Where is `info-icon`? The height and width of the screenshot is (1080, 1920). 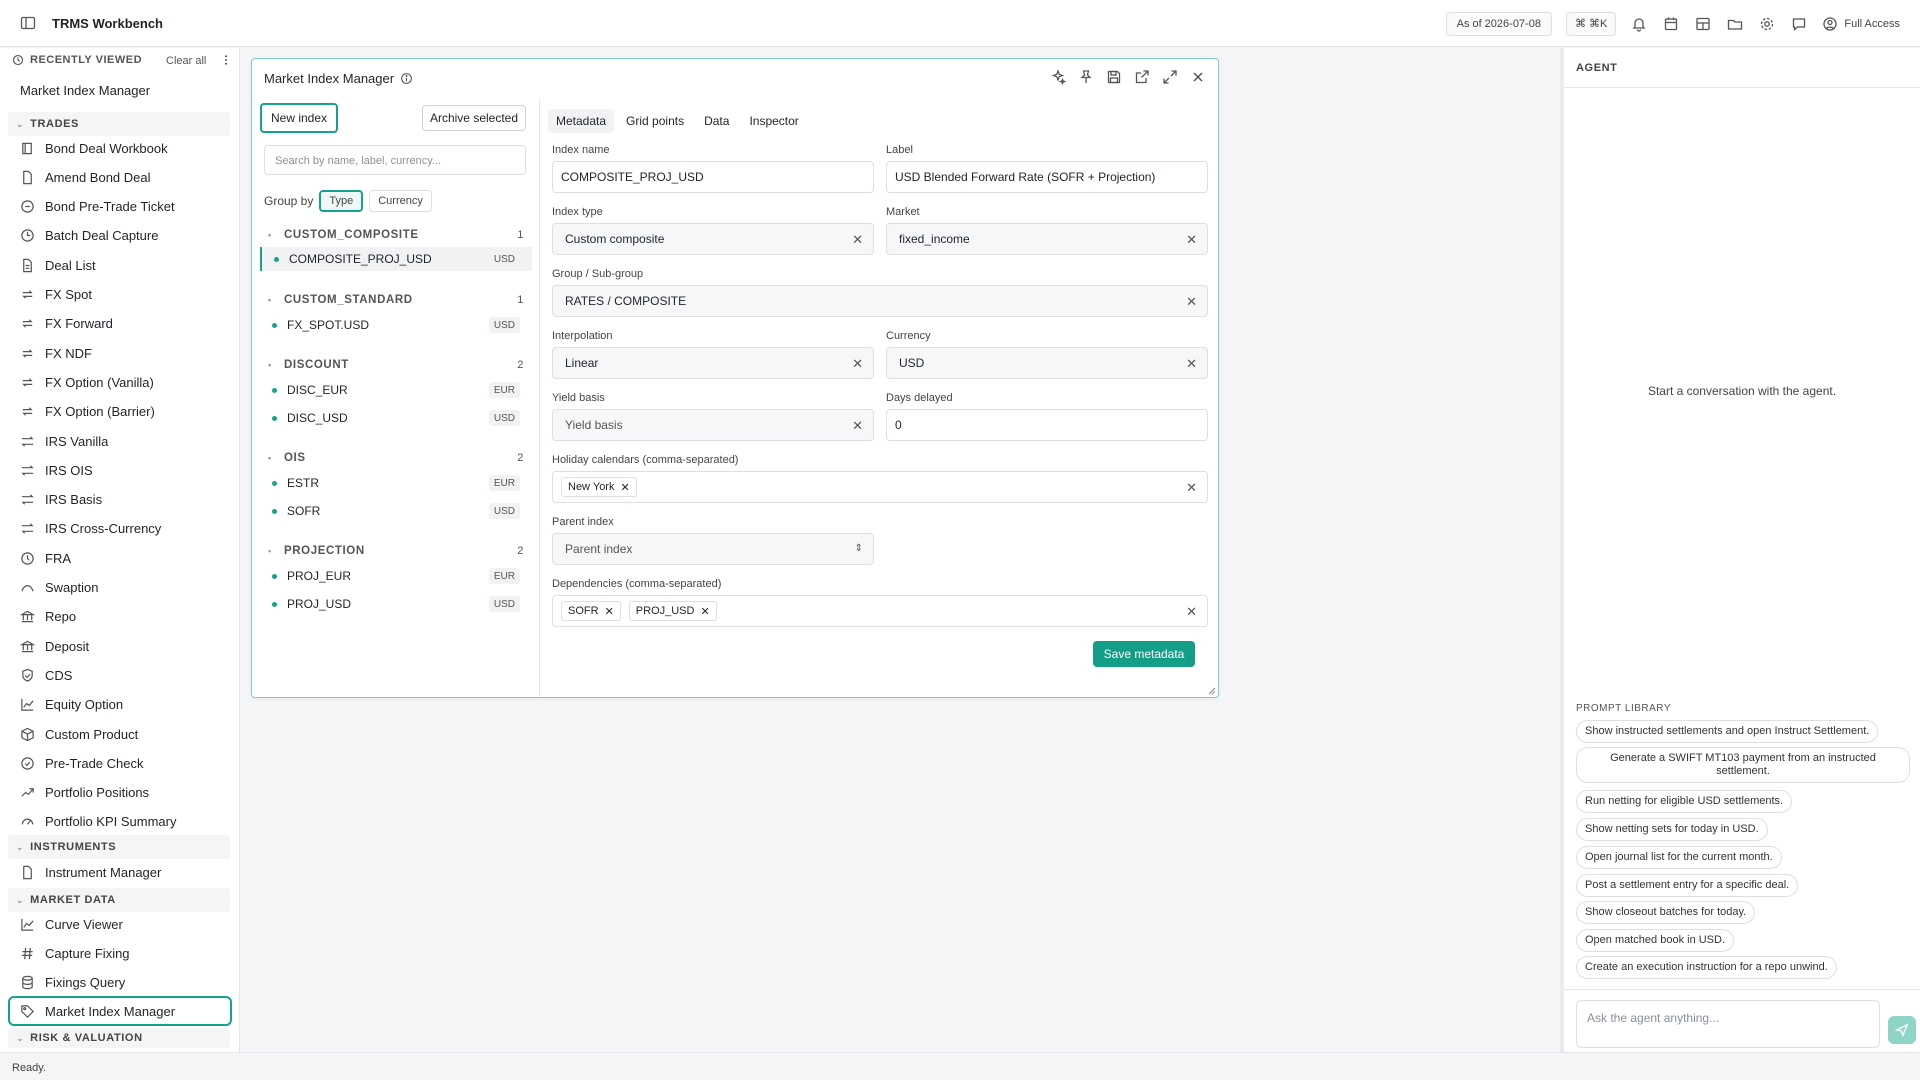
info-icon is located at coordinates (406, 78).